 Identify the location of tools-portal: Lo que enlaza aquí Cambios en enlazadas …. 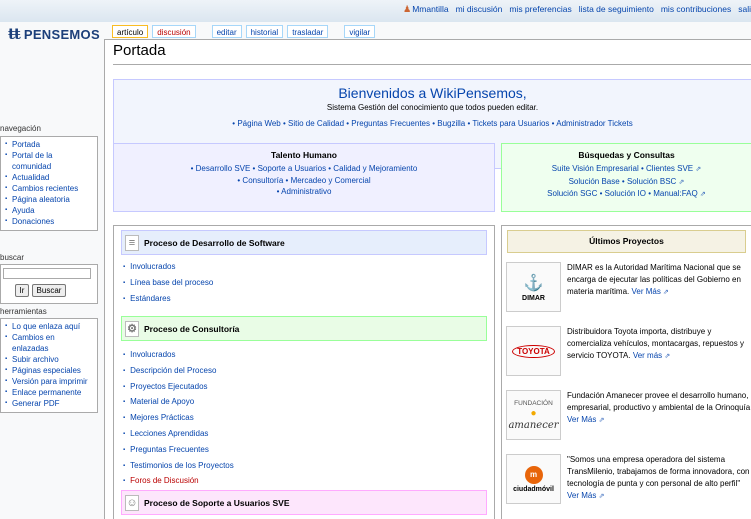
(49, 365).